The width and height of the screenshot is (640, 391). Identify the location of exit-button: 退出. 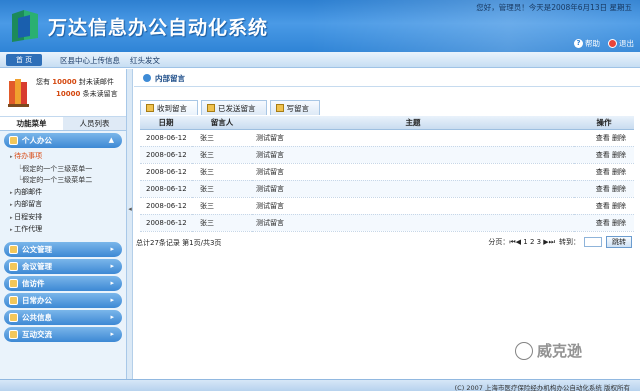
(621, 43).